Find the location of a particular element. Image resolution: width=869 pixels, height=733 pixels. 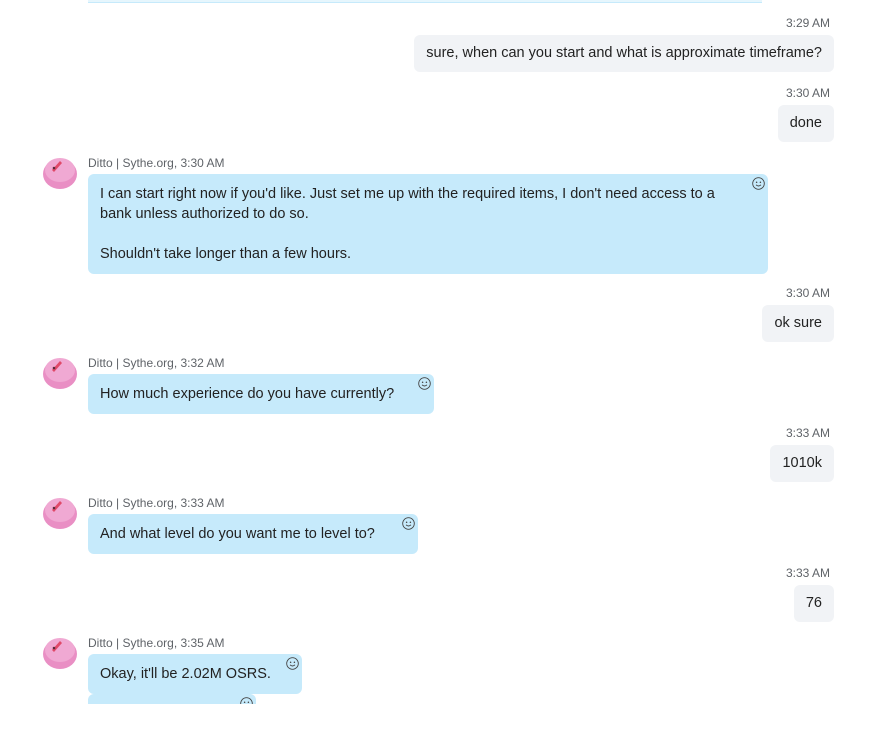

sender-name-and-time: Ditto | Sythe.org, 3:33 AM is located at coordinates (156, 503).